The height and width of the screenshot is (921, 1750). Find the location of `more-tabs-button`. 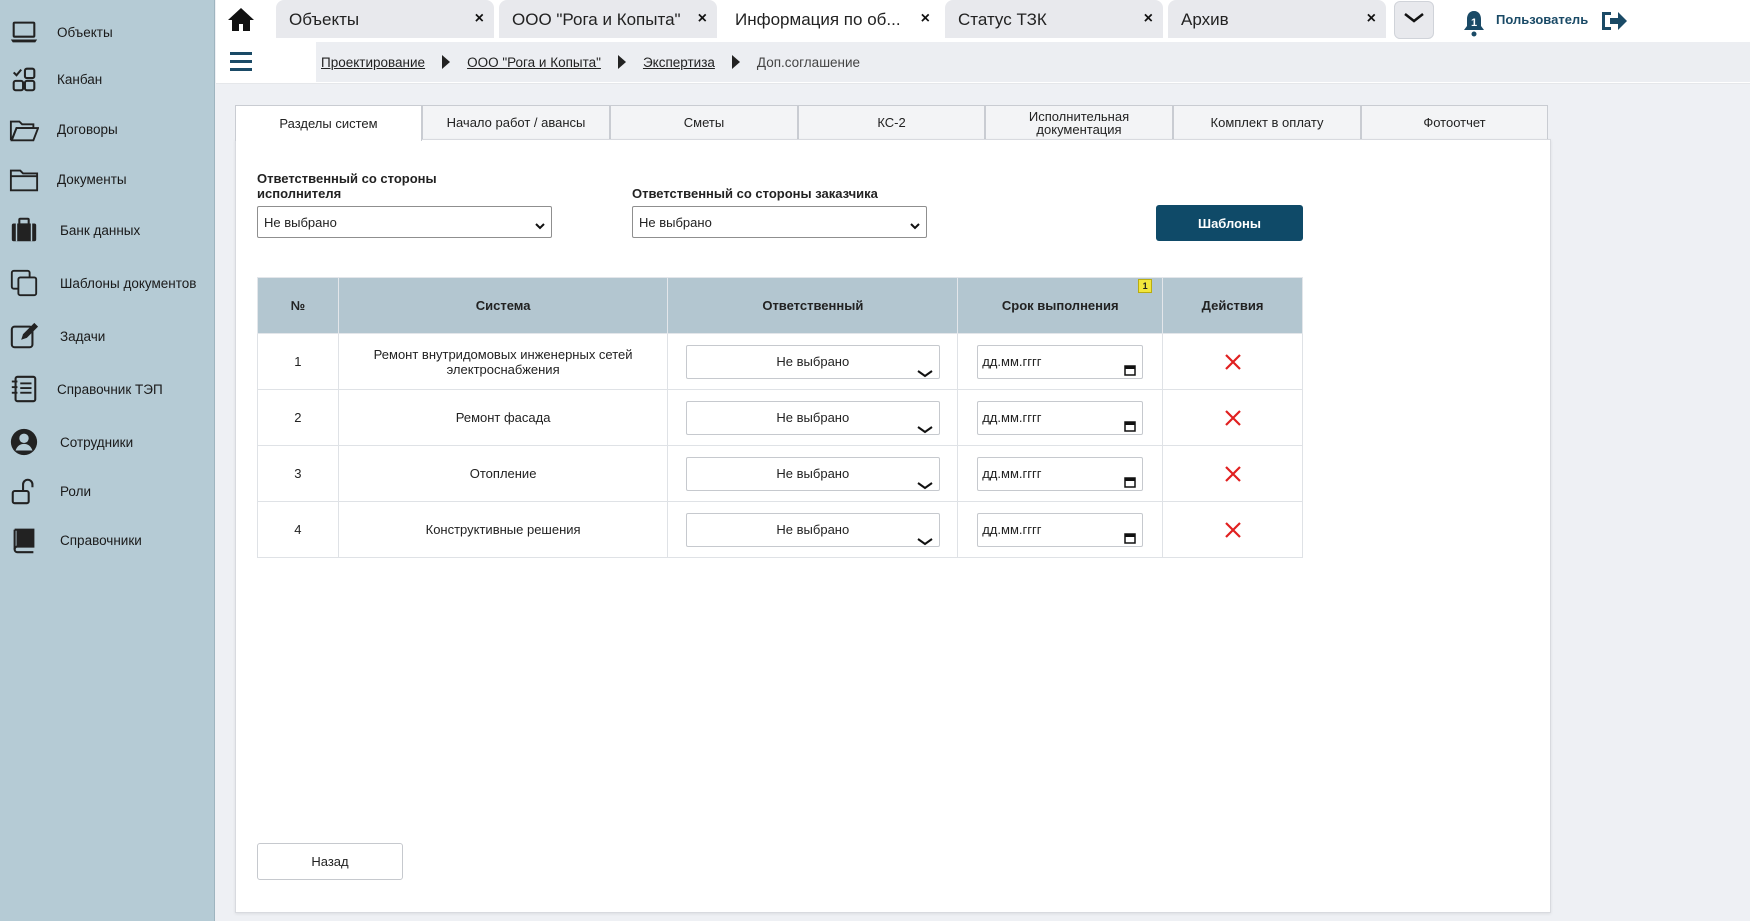

more-tabs-button is located at coordinates (1414, 20).